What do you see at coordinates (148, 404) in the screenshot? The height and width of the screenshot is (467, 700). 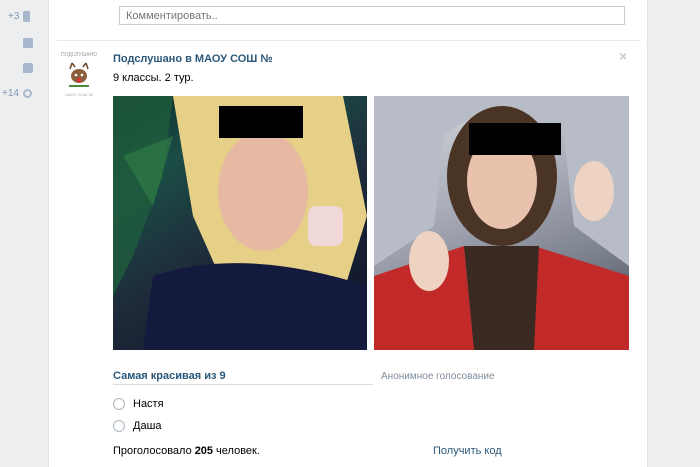 I see `poll-option-label: Настя` at bounding box center [148, 404].